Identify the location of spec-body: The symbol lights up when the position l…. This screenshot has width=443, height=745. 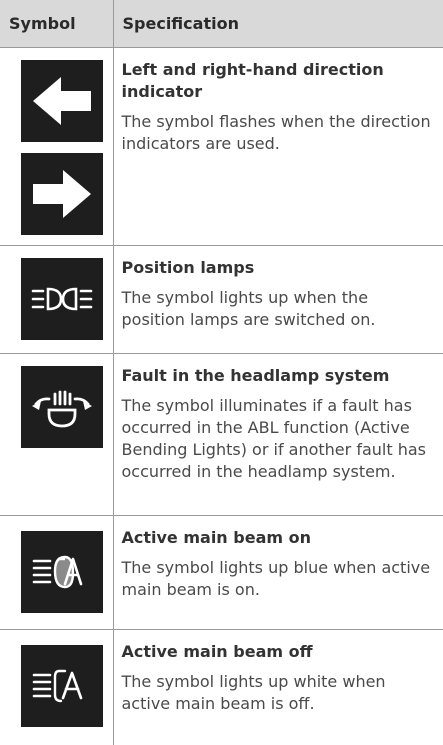
(278, 305).